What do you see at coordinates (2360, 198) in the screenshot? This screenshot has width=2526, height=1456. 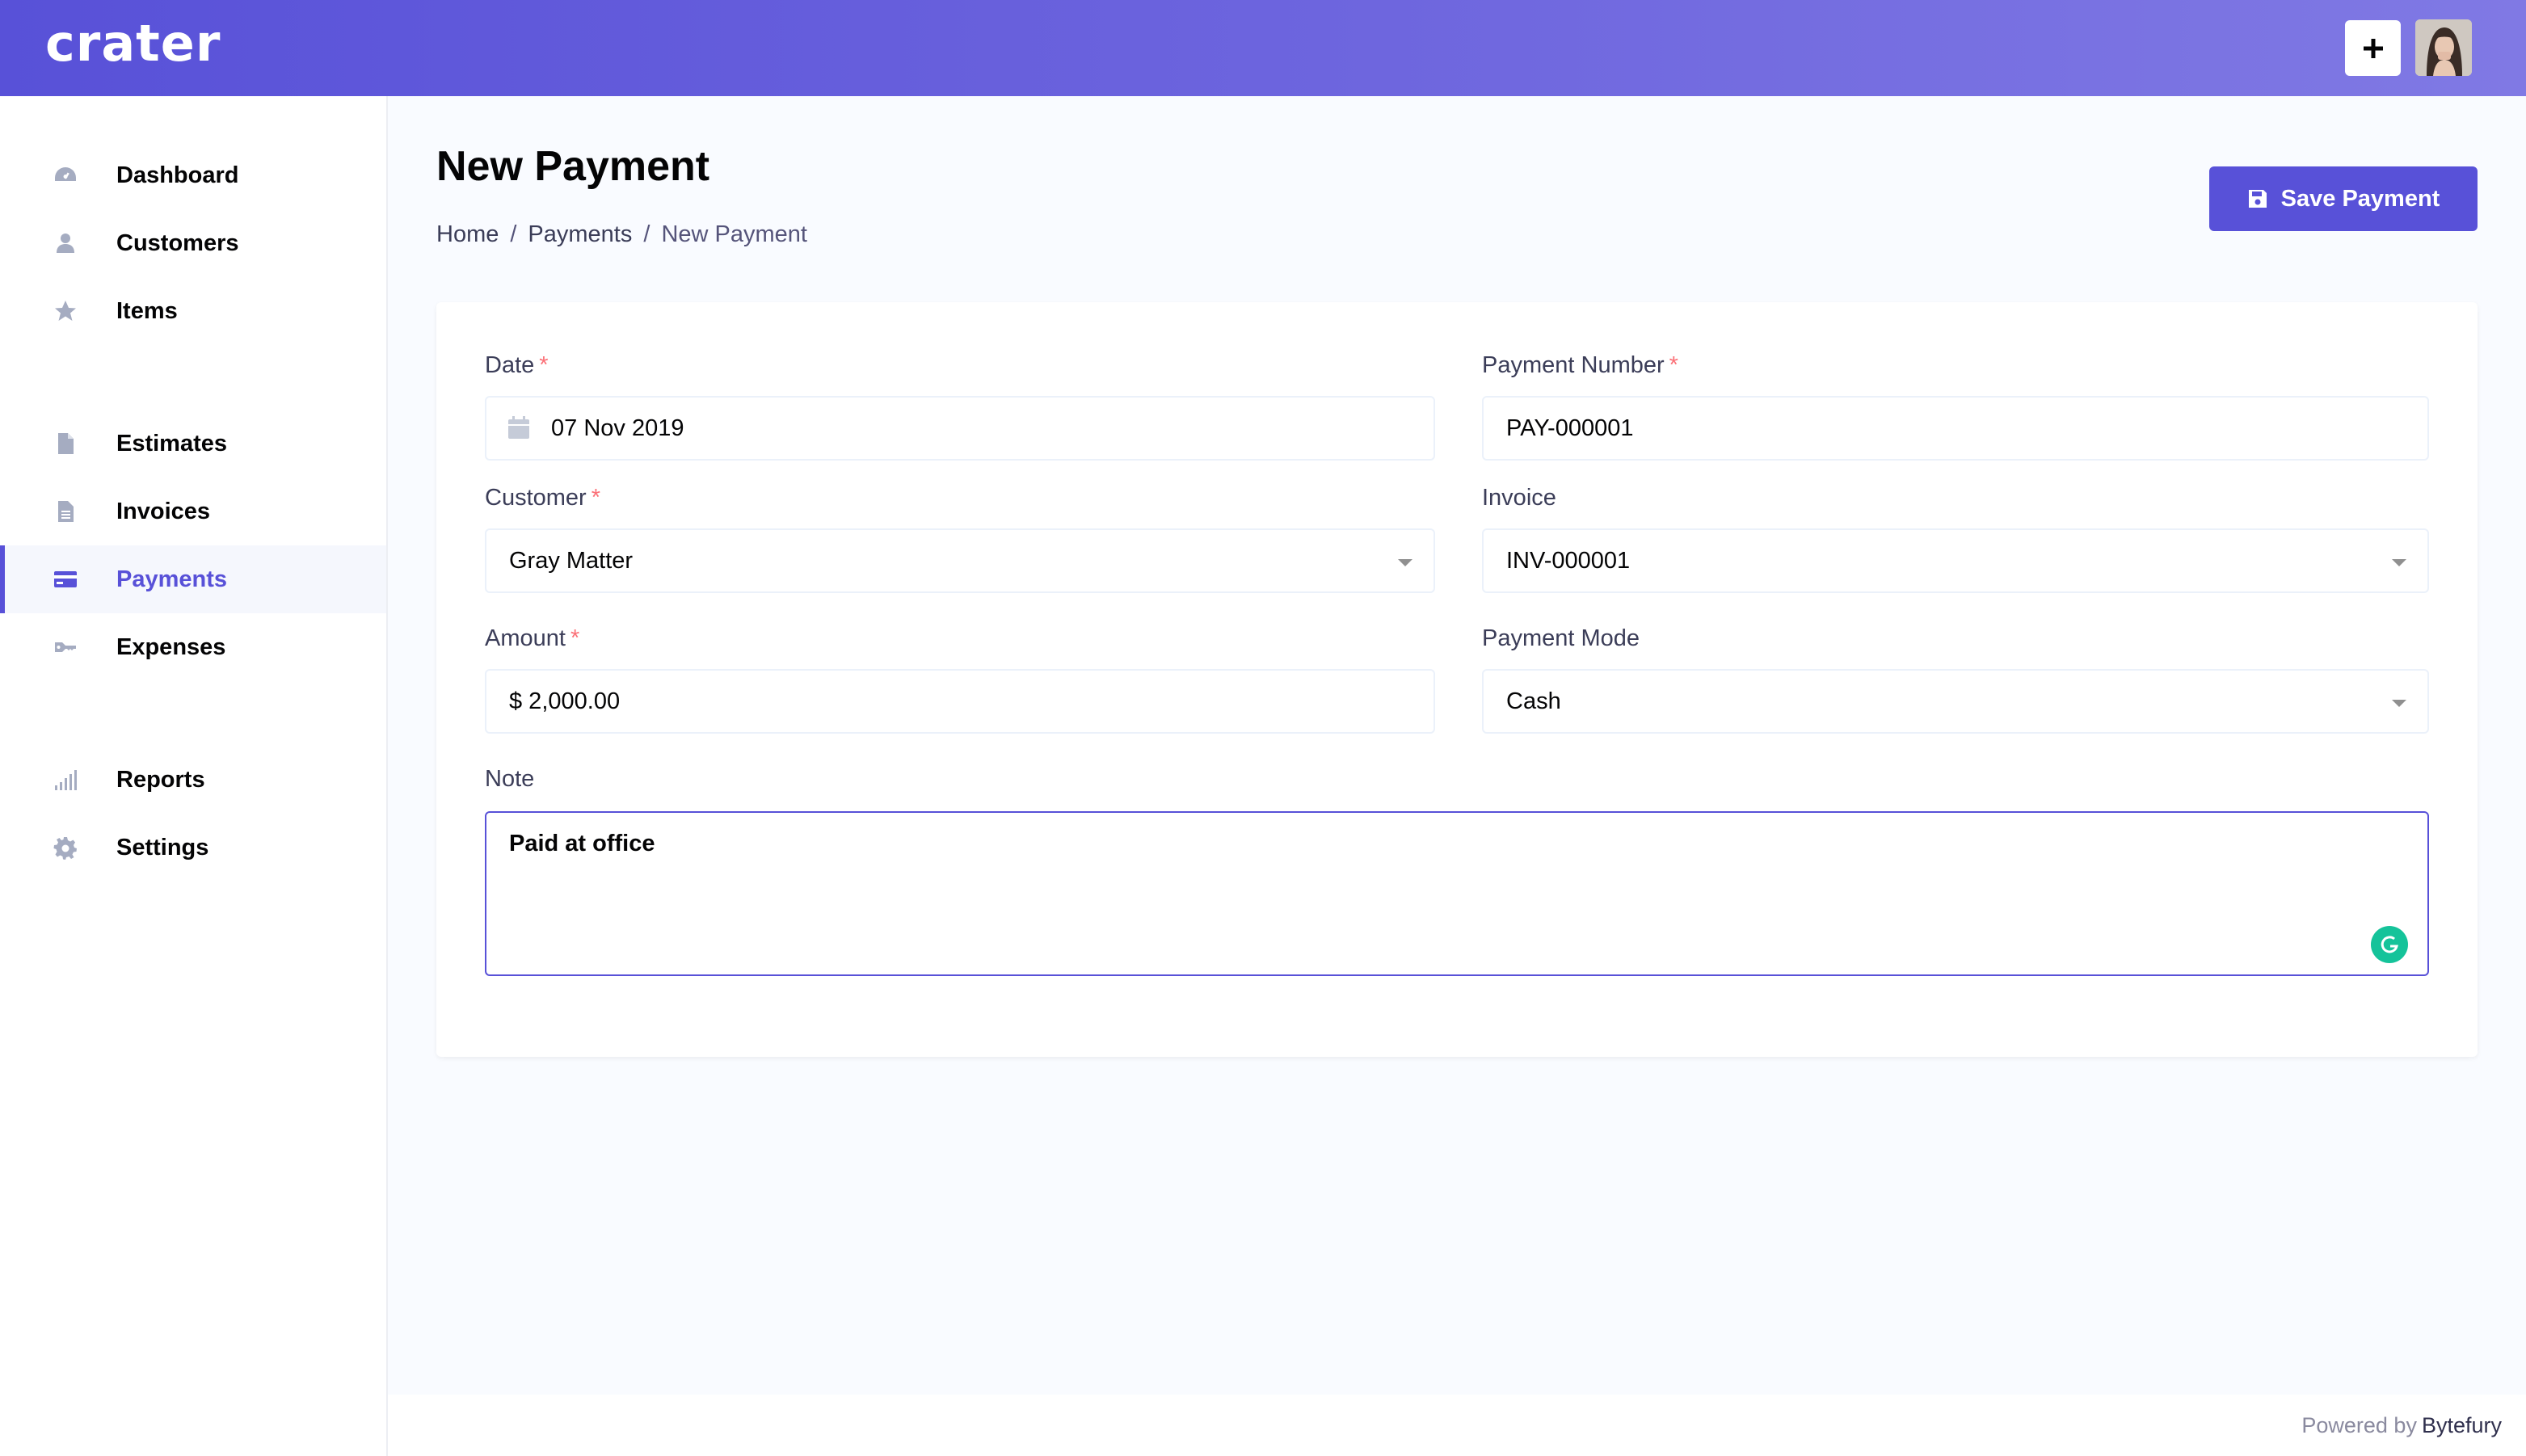 I see `save-button-label: Save Payment` at bounding box center [2360, 198].